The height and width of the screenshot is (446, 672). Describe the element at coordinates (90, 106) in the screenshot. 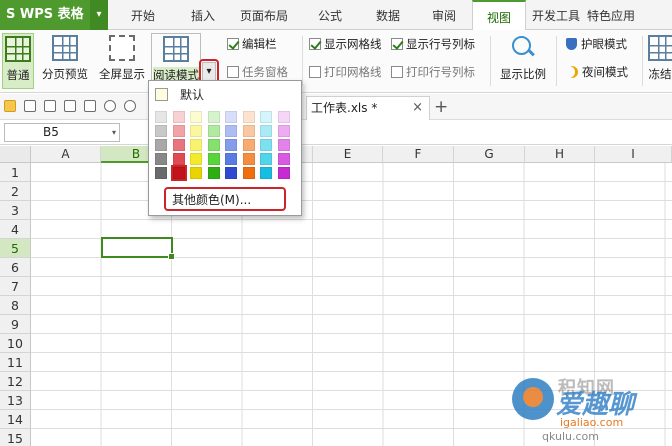

I see `print-preview-icon` at that location.